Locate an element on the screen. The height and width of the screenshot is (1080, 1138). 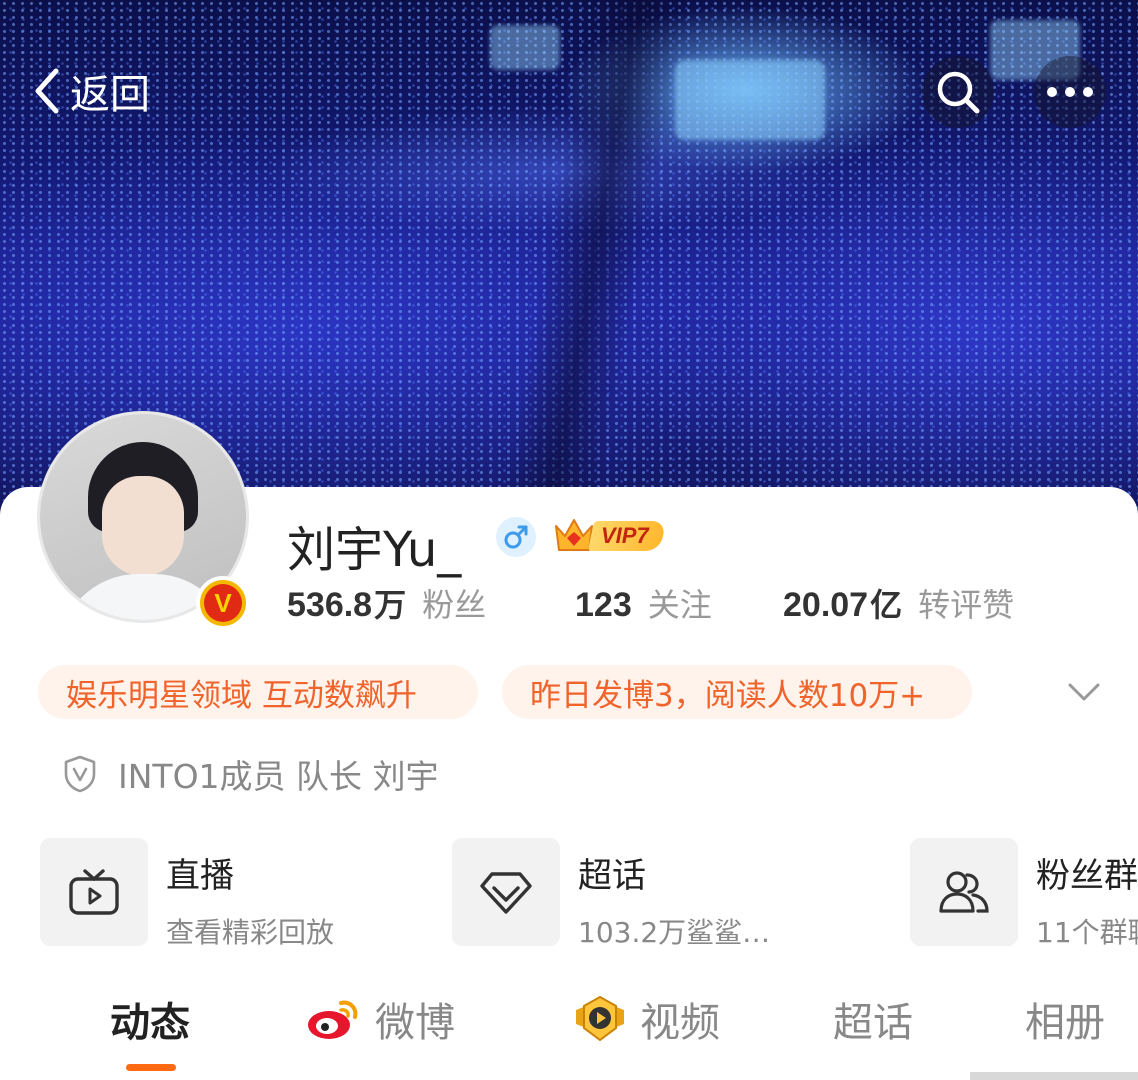
stat-interactions-unit: 亿 is located at coordinates (886, 605).